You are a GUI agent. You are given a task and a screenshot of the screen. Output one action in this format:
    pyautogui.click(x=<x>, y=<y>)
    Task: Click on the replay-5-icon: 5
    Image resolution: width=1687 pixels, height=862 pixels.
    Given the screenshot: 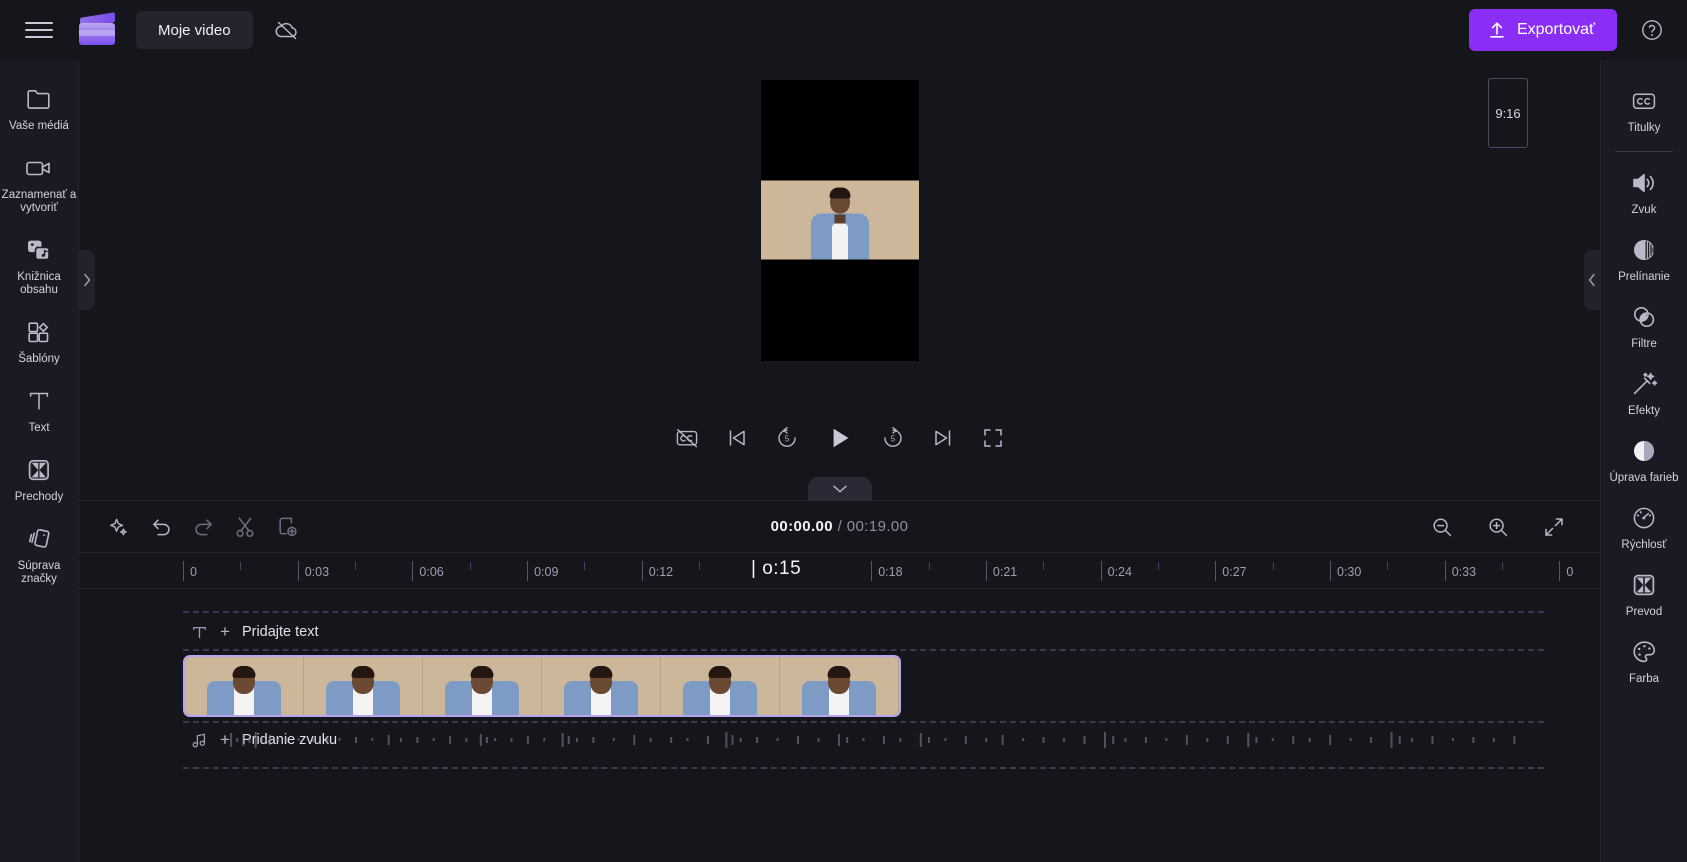 What is the action you would take?
    pyautogui.click(x=787, y=438)
    